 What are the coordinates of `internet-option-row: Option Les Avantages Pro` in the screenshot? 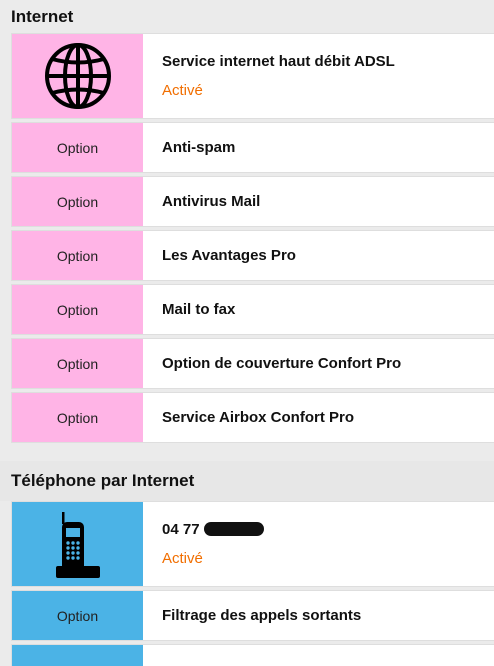 It's located at (252, 255).